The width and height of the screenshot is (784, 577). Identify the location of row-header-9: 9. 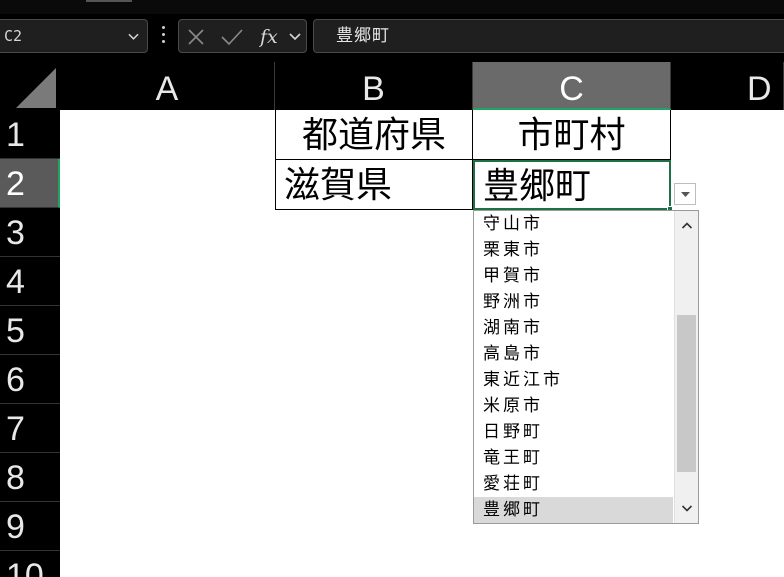
(30, 526).